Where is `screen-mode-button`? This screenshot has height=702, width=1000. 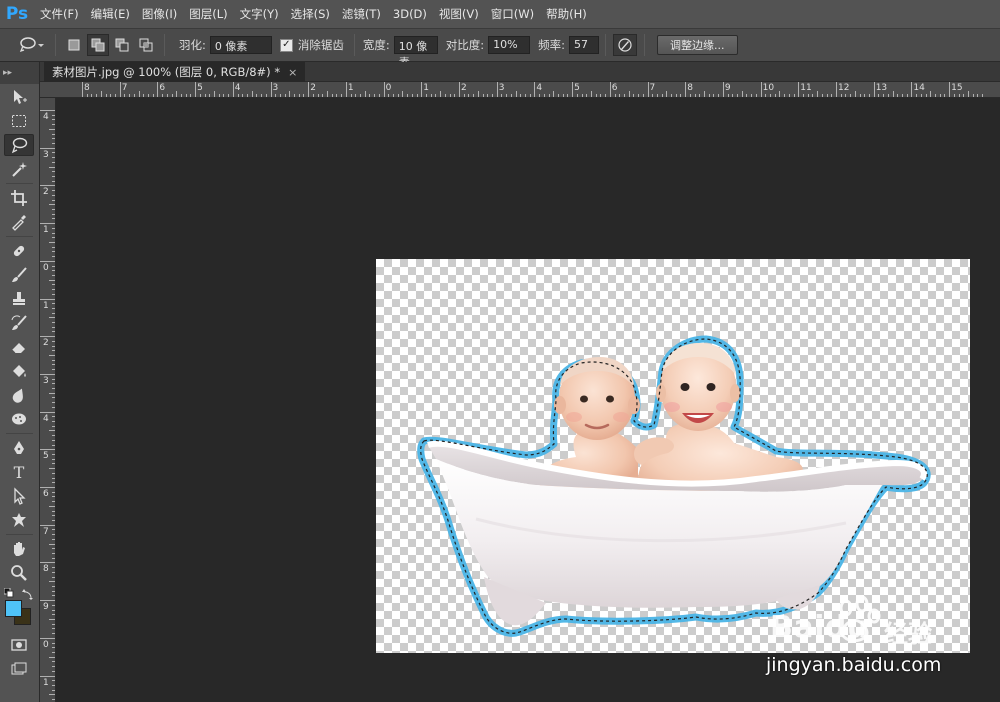
screen-mode-button is located at coordinates (19, 669).